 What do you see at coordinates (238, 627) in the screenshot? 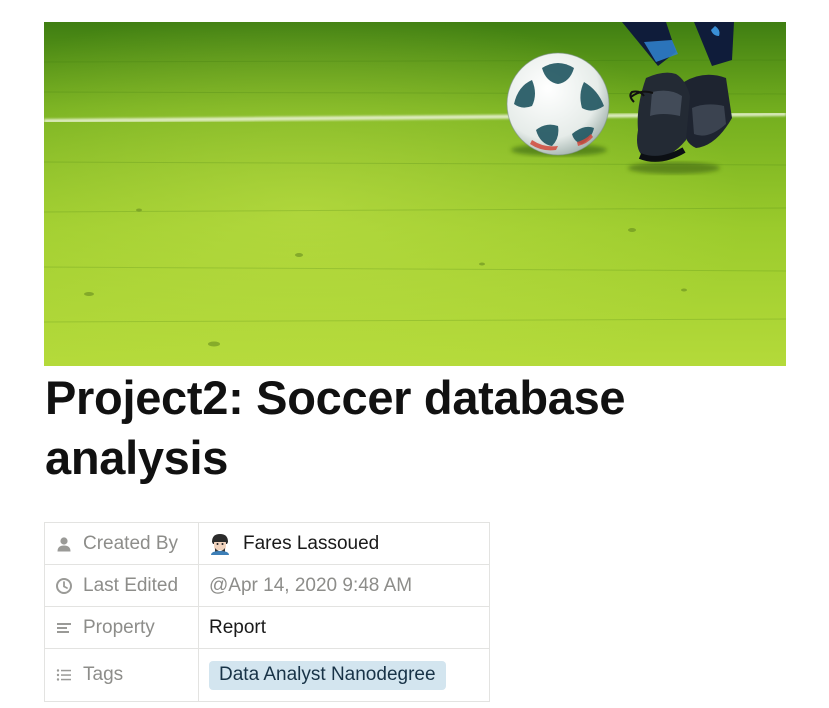
I see `property-value-text: Report` at bounding box center [238, 627].